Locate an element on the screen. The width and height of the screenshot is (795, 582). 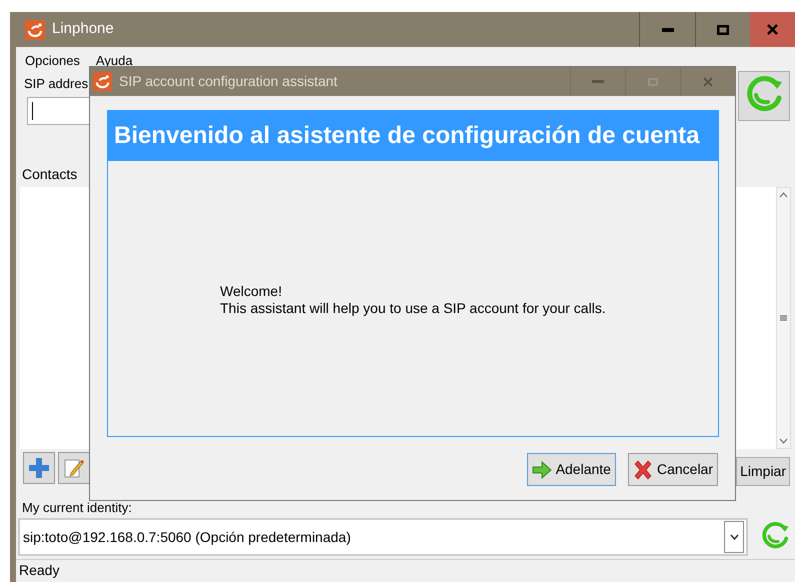
add-contact-button is located at coordinates (39, 468).